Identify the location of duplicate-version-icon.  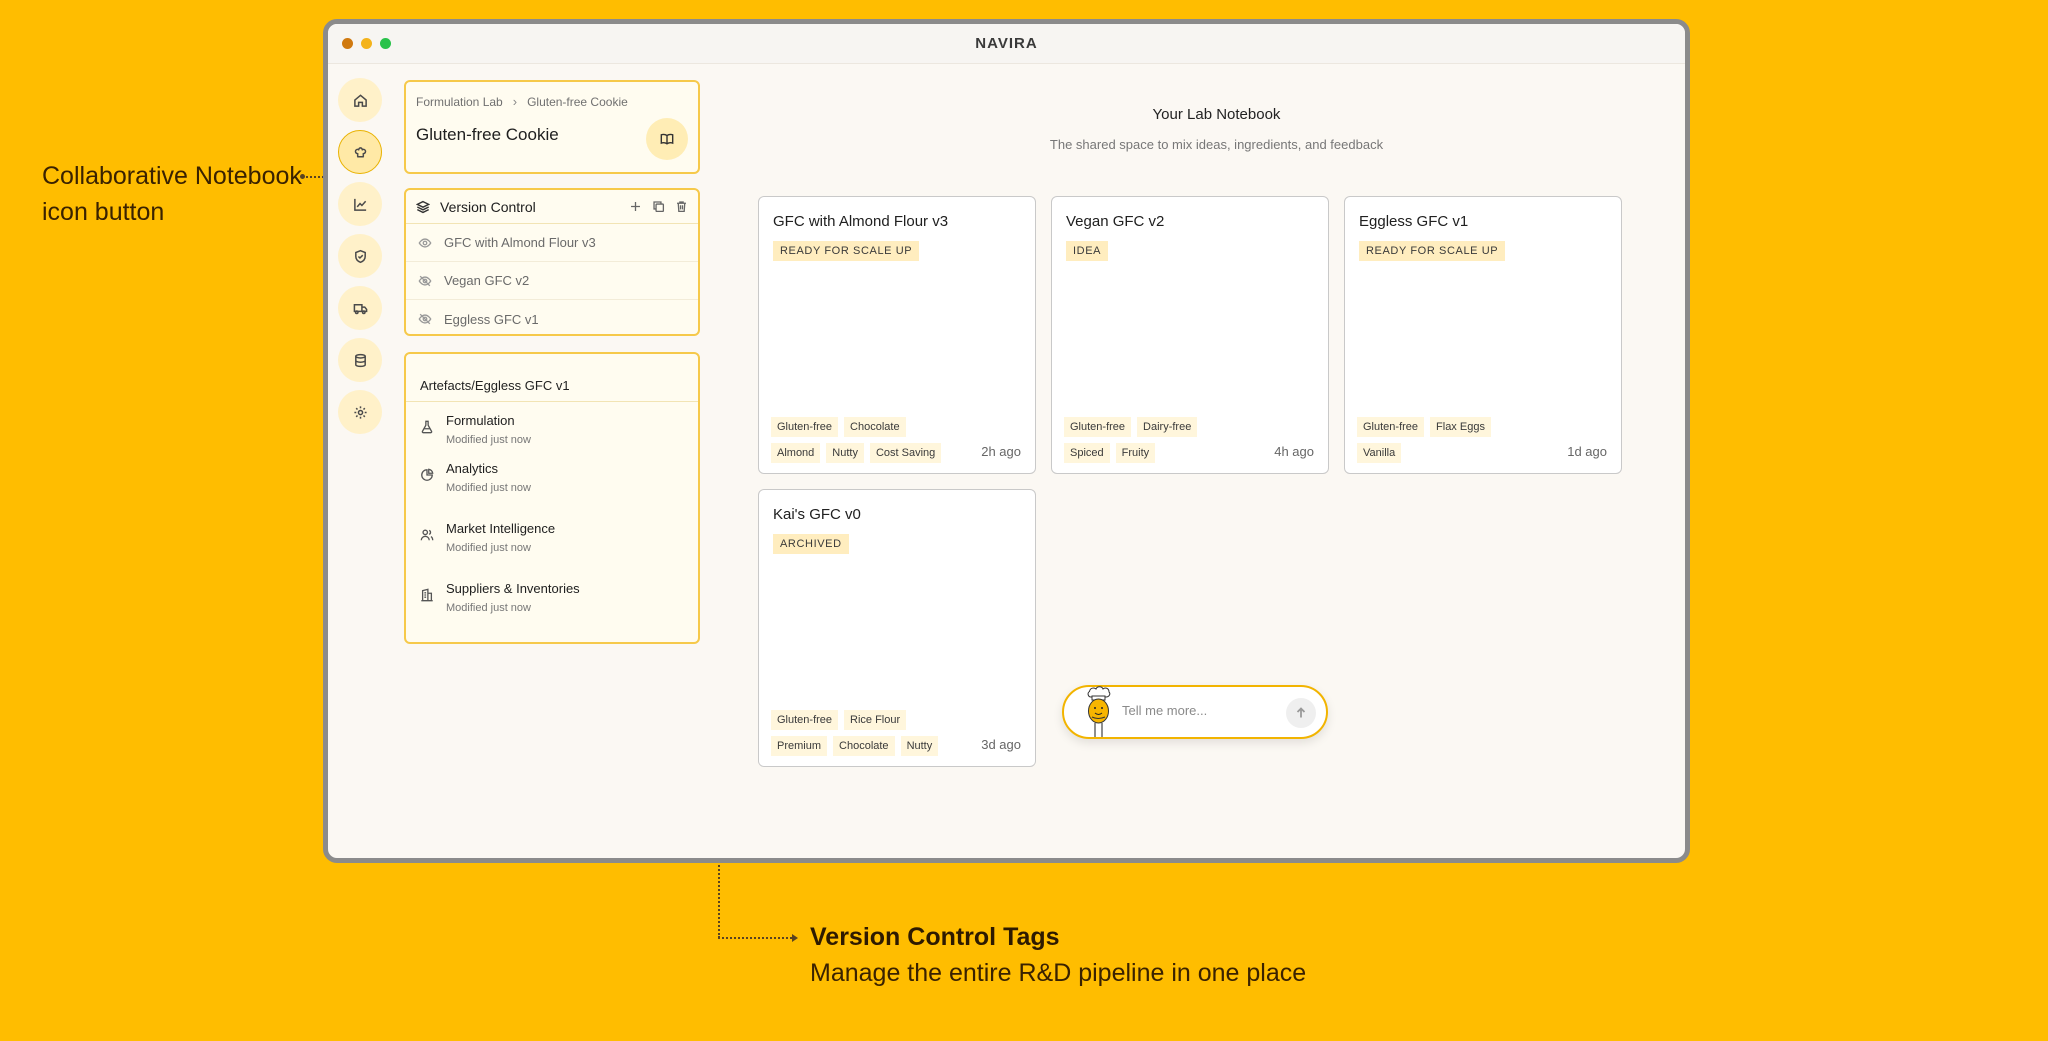
(658, 206).